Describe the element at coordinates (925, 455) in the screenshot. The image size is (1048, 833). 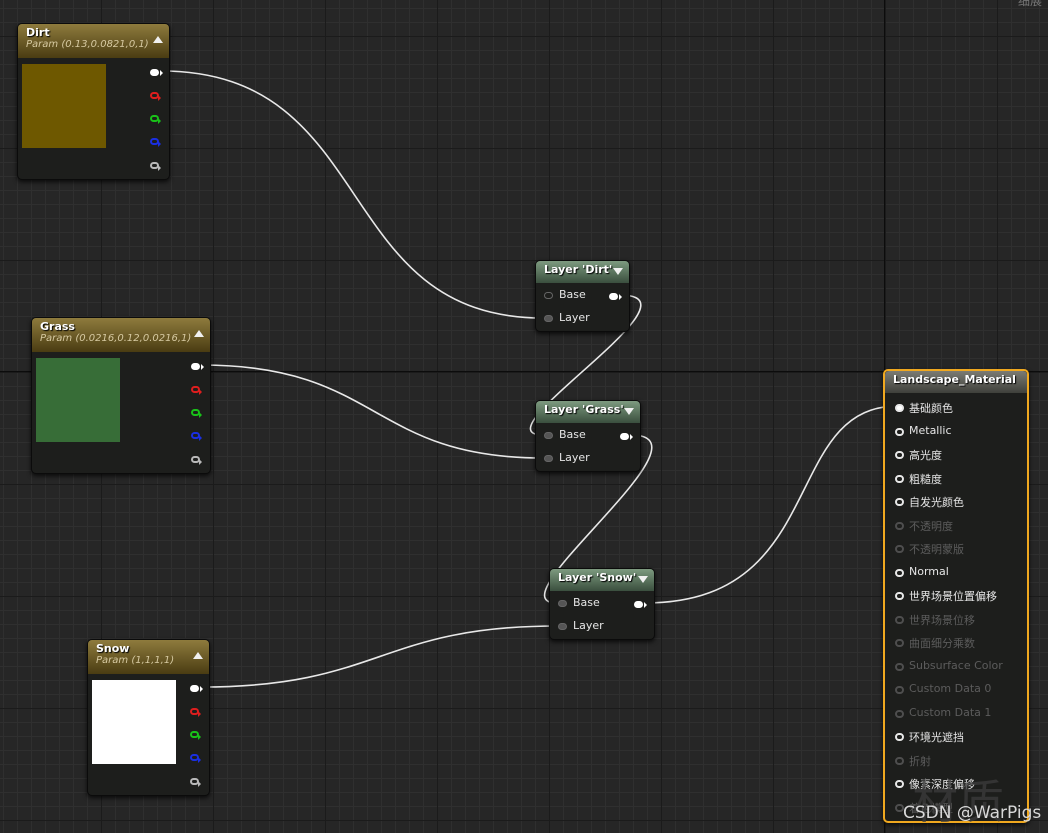
I see `material-input-label: 高光度` at that location.